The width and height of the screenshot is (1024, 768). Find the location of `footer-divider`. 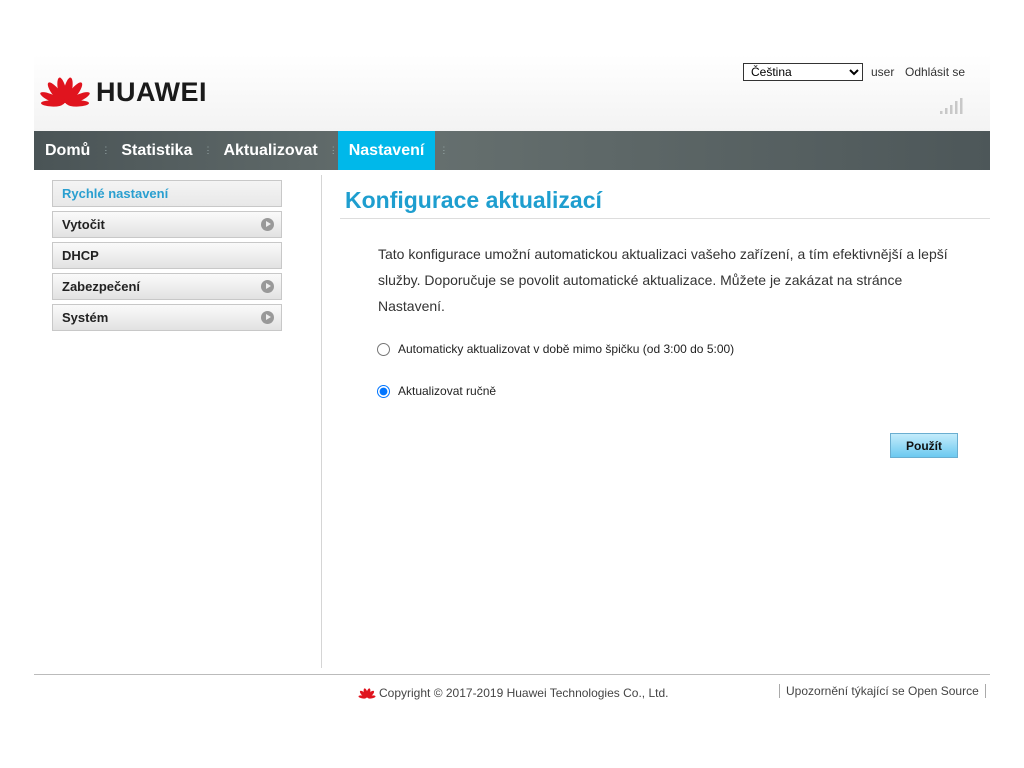

footer-divider is located at coordinates (512, 674).